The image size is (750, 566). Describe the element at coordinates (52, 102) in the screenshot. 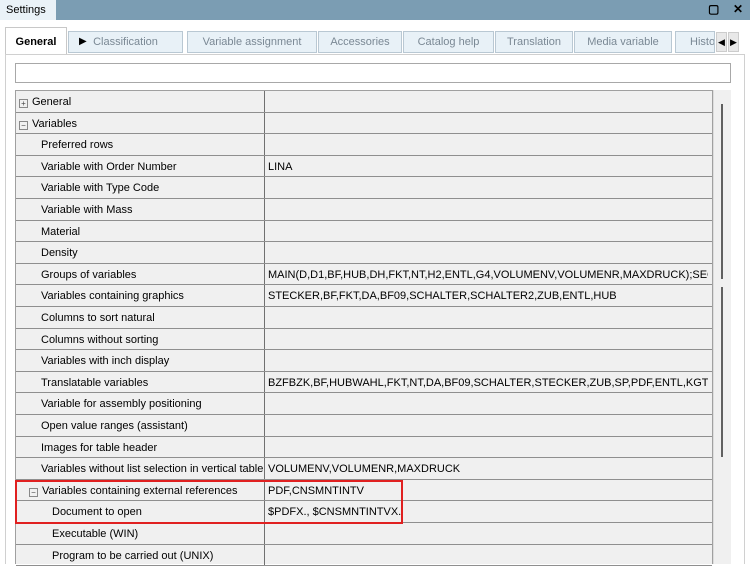

I see `property-label: General` at that location.